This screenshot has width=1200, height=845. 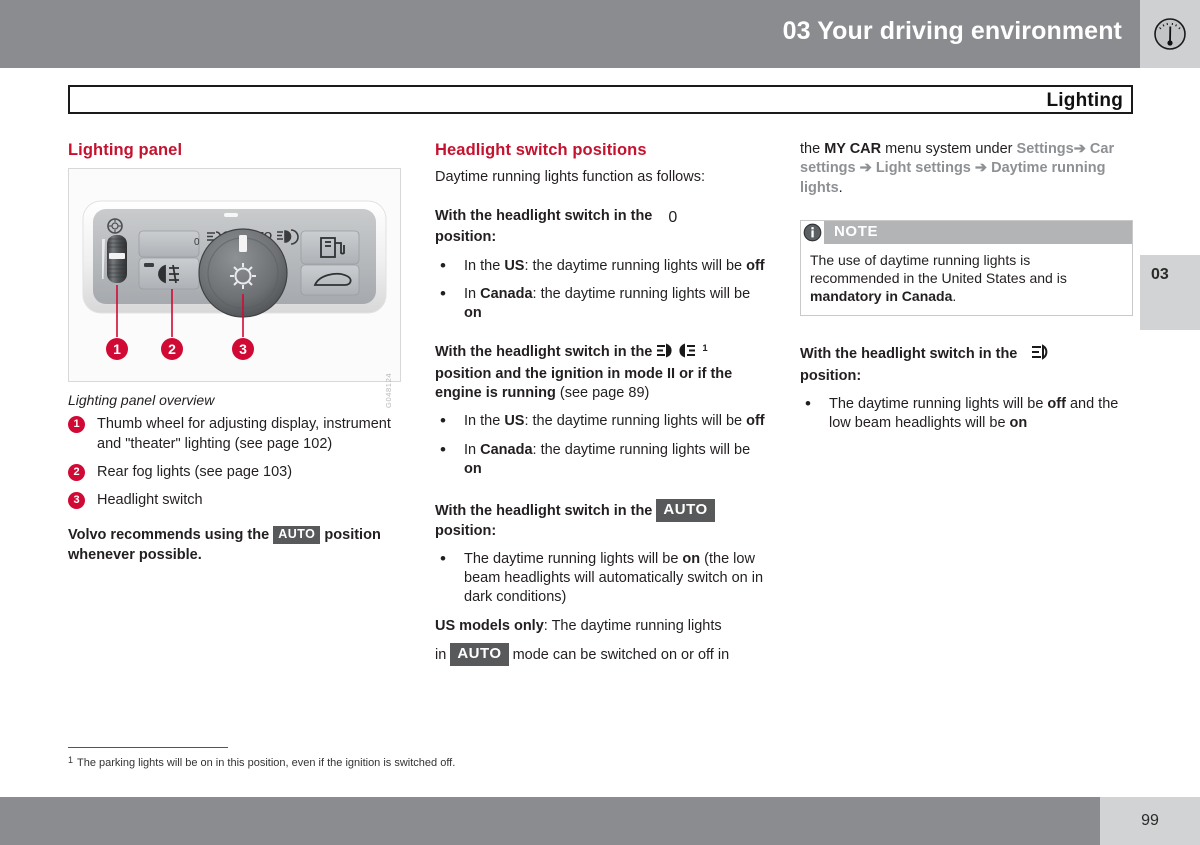 What do you see at coordinates (466, 530) in the screenshot?
I see `block3-suffix: position:` at bounding box center [466, 530].